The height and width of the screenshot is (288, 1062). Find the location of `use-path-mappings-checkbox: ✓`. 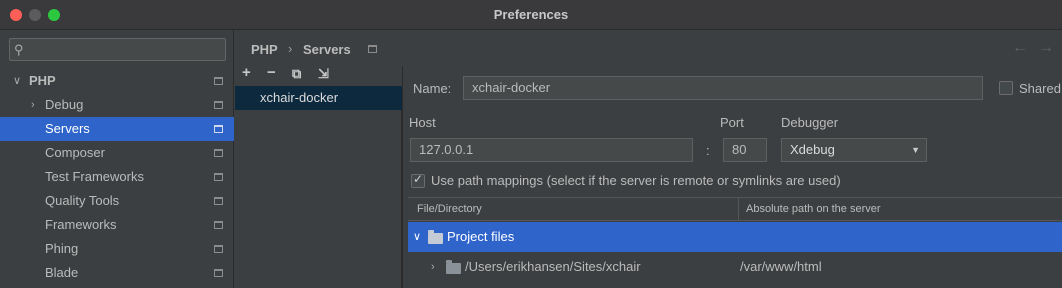

use-path-mappings-checkbox: ✓ is located at coordinates (418, 180).